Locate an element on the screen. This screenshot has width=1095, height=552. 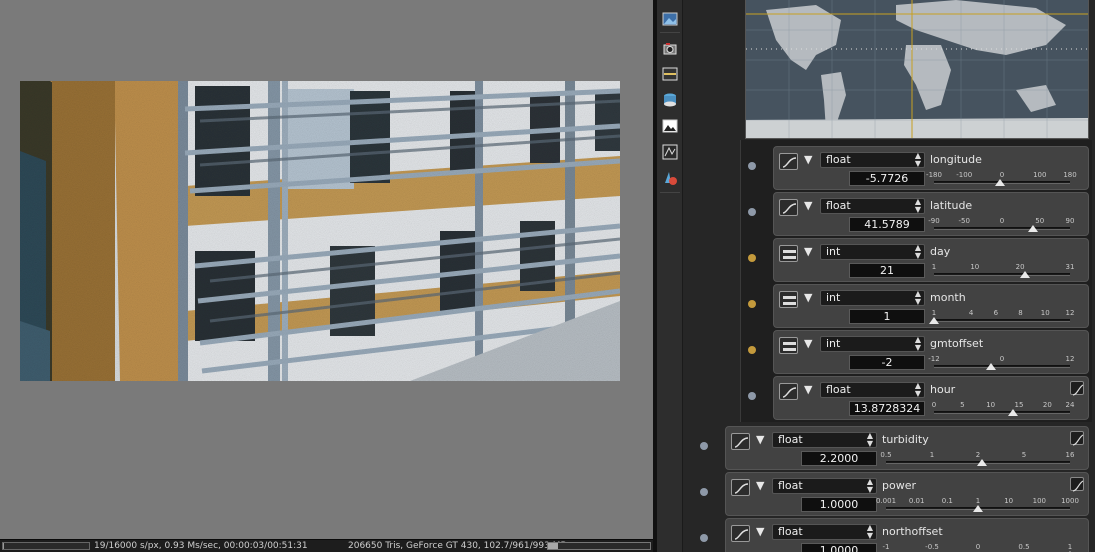
environment-icon is located at coordinates (670, 74).